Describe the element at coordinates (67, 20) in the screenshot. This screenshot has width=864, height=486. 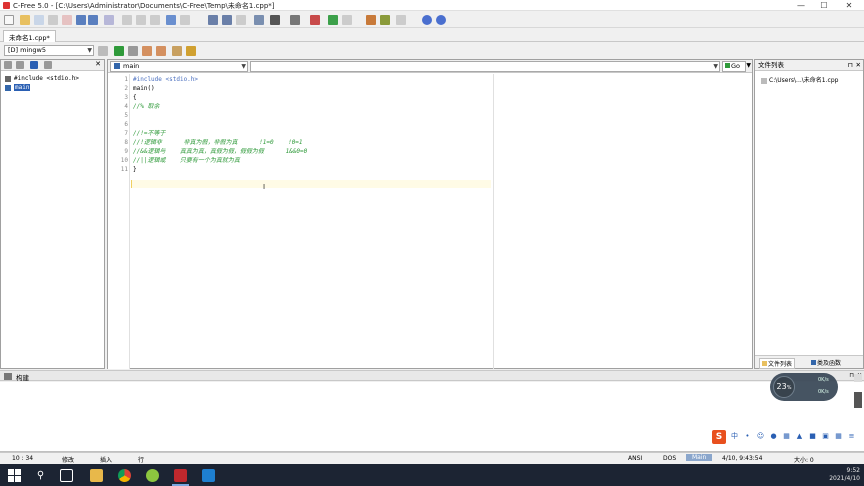
I see `revert-icon` at that location.